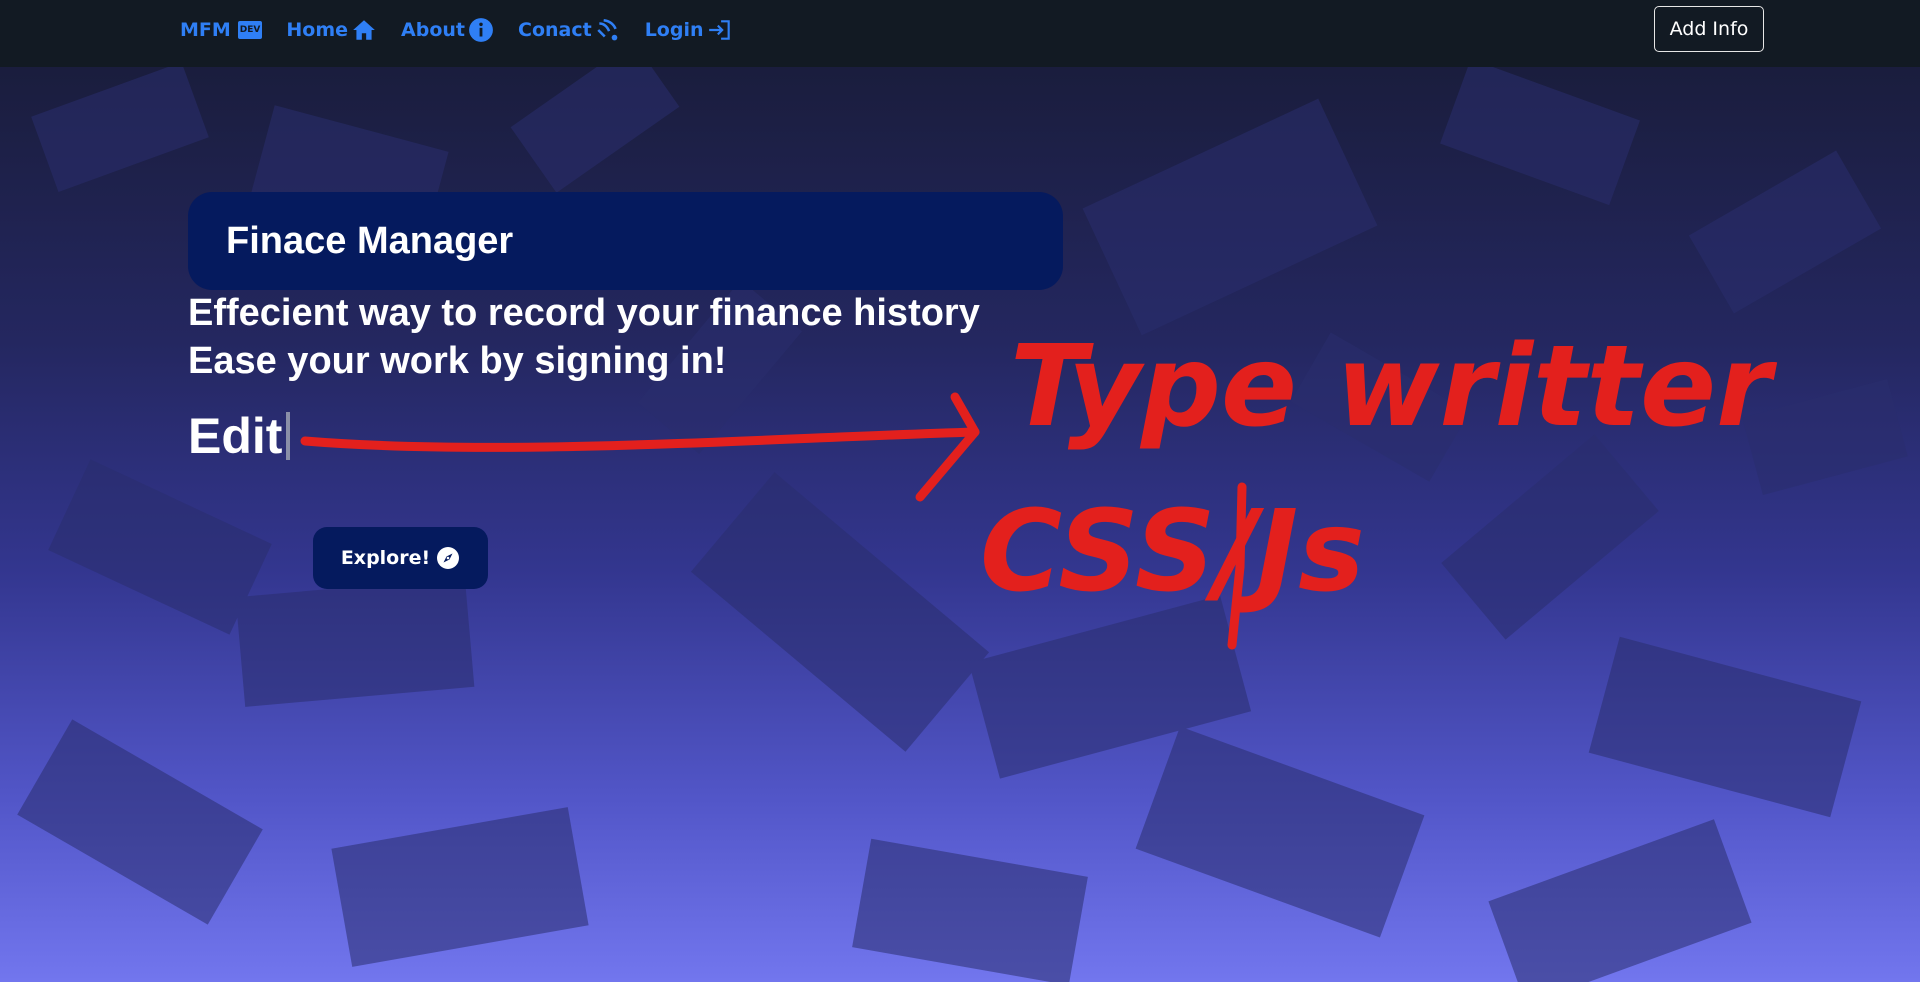 The width and height of the screenshot is (1920, 982). What do you see at coordinates (674, 30) in the screenshot?
I see `nav-login-label: Login` at bounding box center [674, 30].